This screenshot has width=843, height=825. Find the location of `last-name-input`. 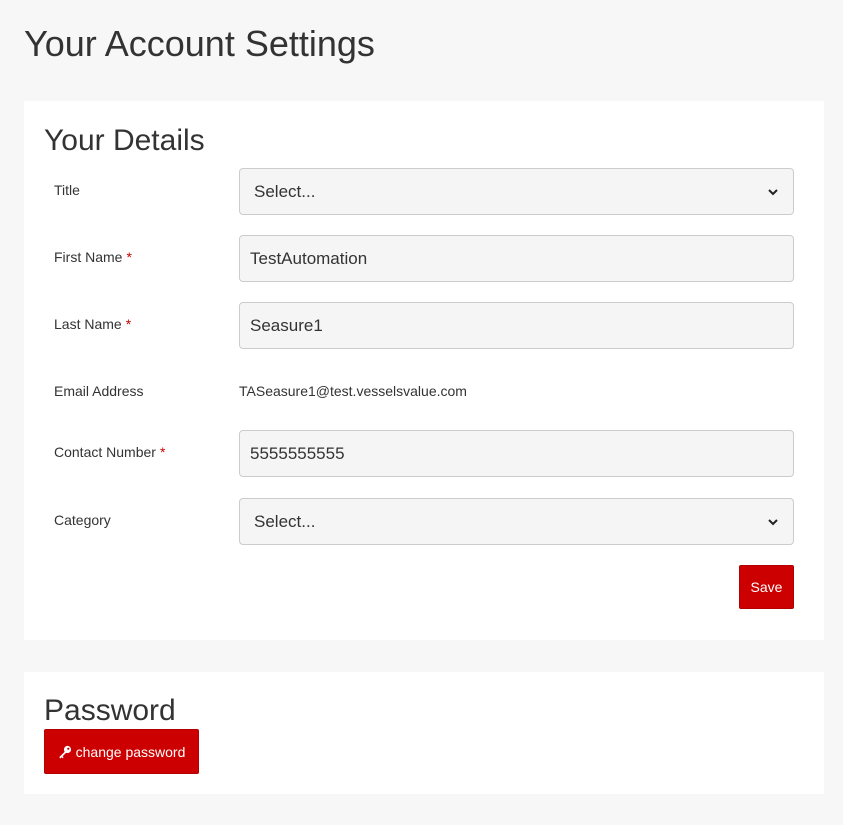

last-name-input is located at coordinates (516, 325).